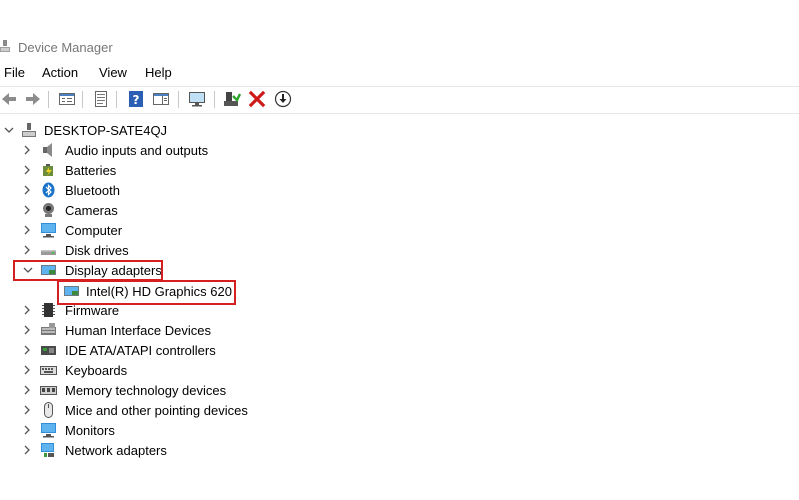 This screenshot has height=500, width=799. Describe the element at coordinates (283, 99) in the screenshot. I see `download-icon` at that location.